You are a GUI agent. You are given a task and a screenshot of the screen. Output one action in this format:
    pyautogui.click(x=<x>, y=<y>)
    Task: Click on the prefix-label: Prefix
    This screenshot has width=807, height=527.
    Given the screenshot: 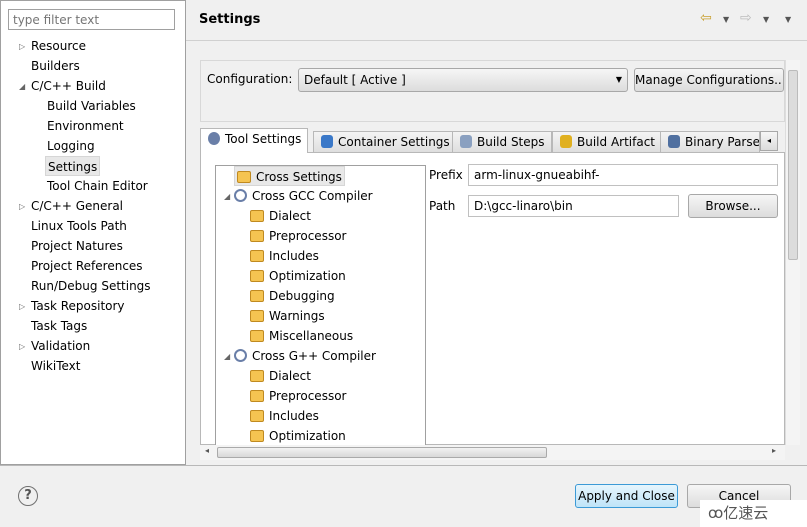 What is the action you would take?
    pyautogui.click(x=446, y=175)
    